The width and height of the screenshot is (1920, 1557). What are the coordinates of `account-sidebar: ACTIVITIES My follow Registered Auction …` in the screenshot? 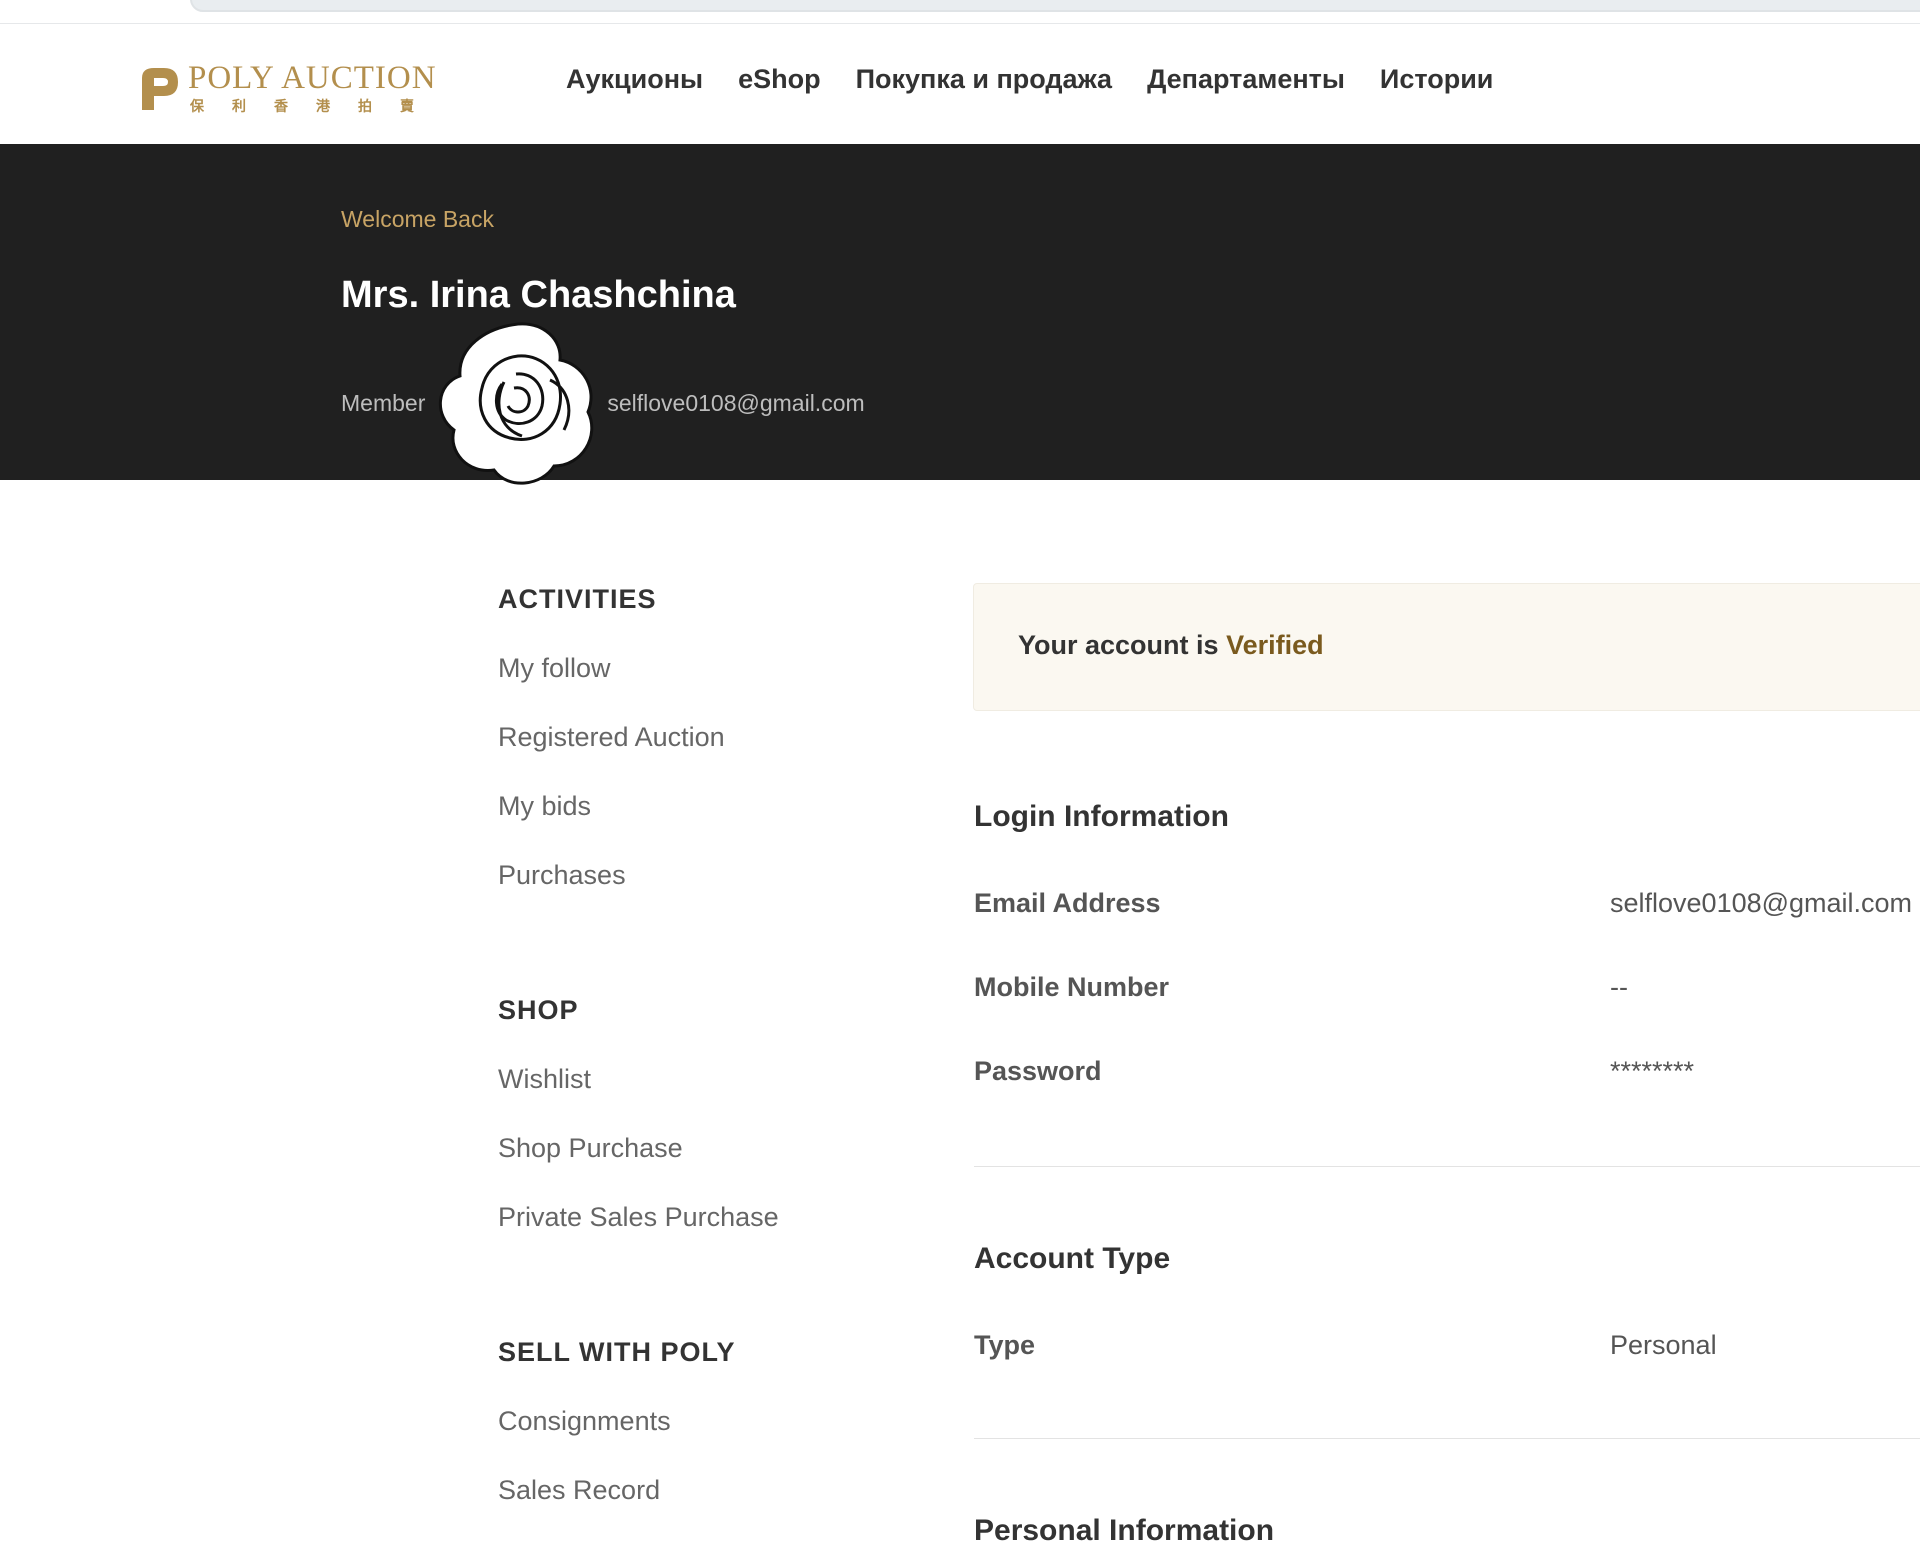 It's located at (698, 1045).